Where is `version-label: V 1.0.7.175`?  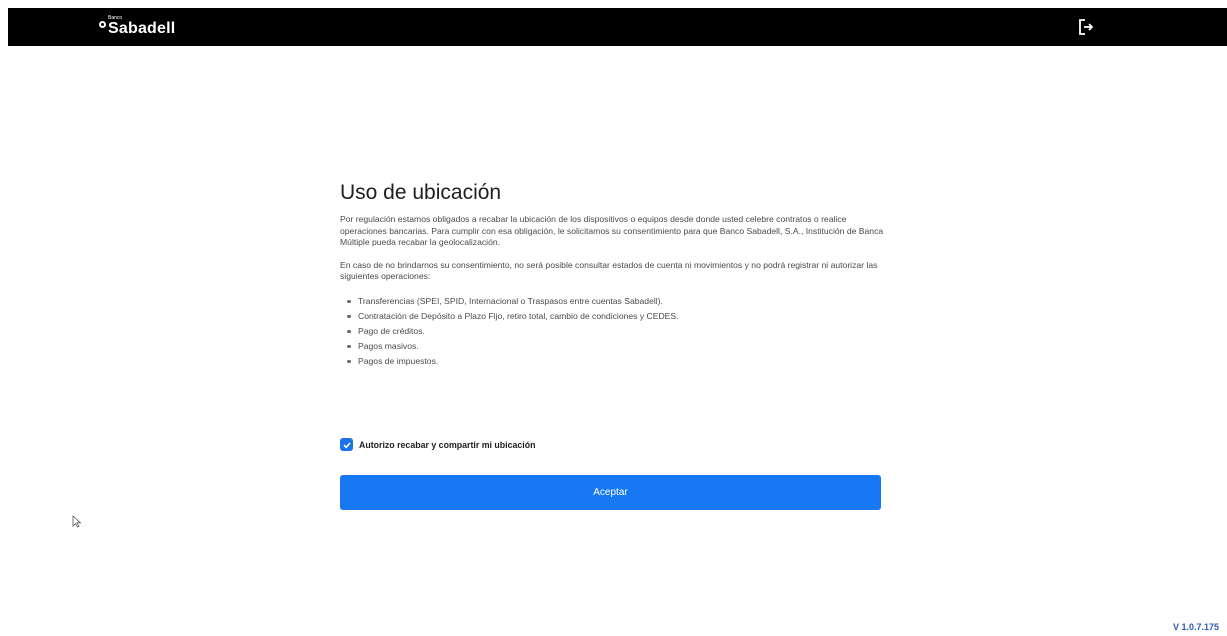
version-label: V 1.0.7.175 is located at coordinates (1195, 627).